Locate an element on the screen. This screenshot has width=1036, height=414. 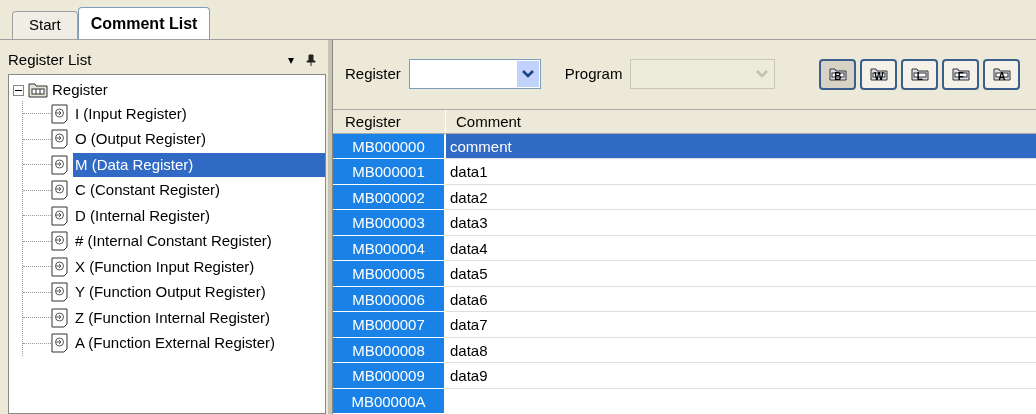
column-header: Register is located at coordinates (389, 121).